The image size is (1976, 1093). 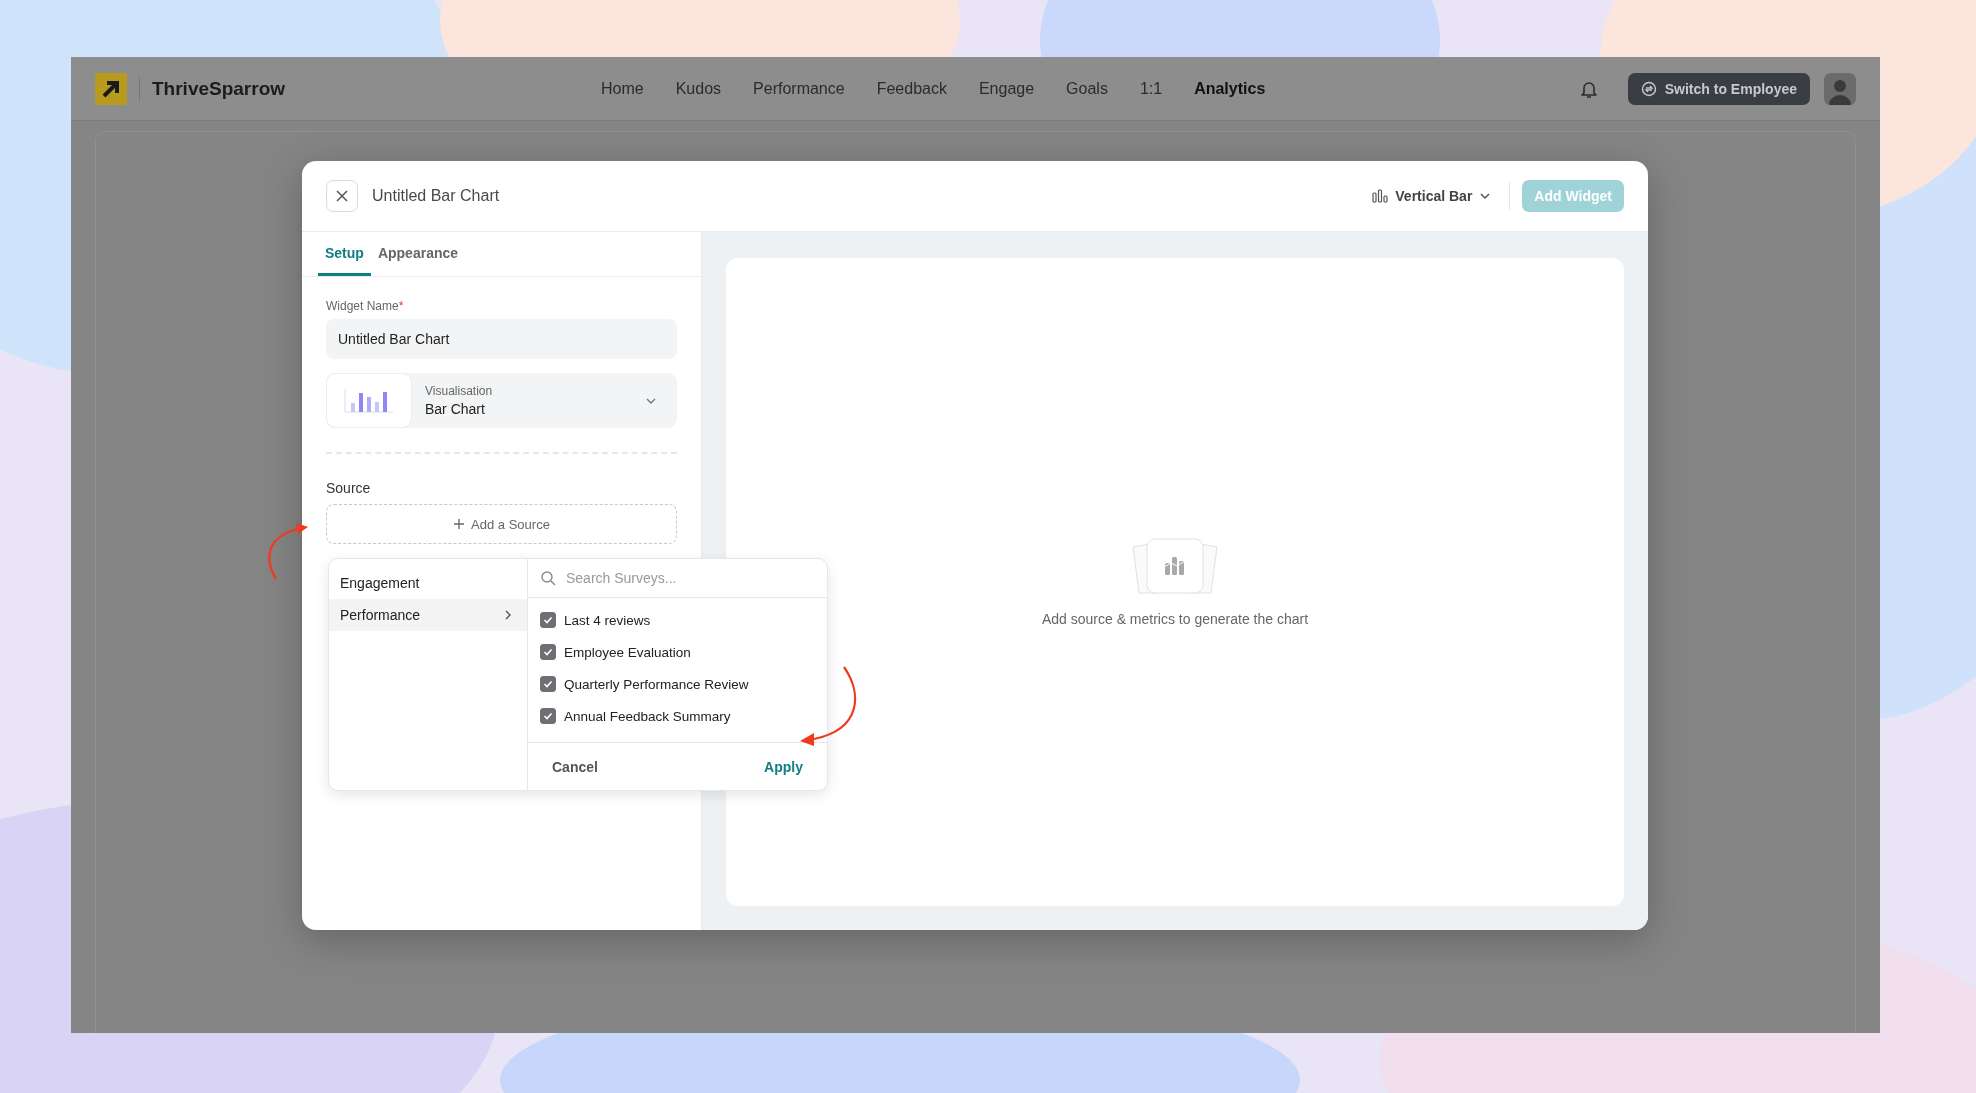 I want to click on chevron-down-icon, so click(x=1485, y=196).